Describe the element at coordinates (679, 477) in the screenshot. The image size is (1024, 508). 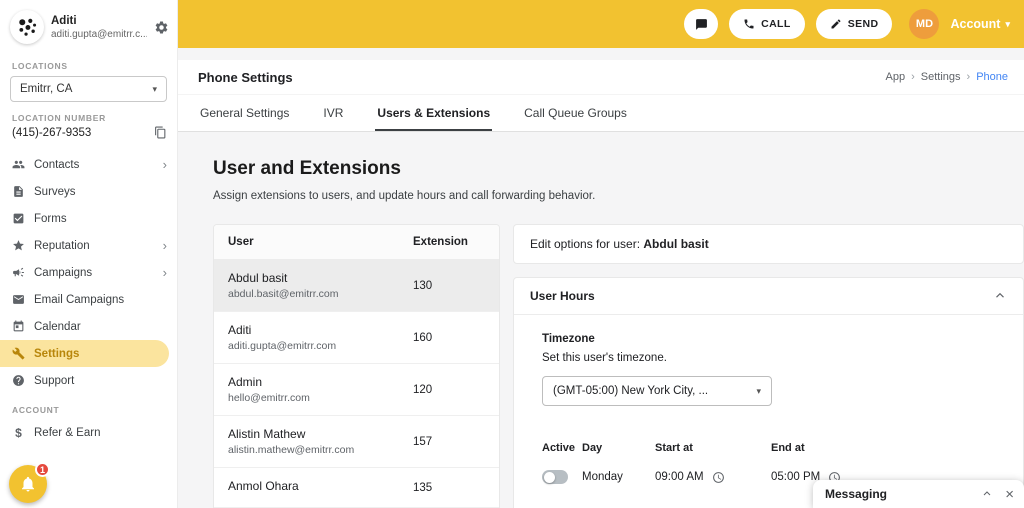
I see `start-at-value: 09:00 AM` at that location.